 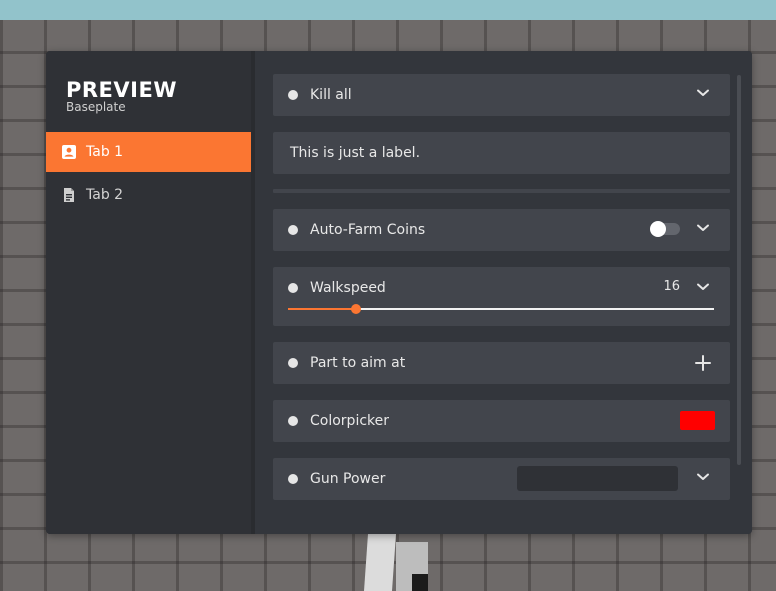 I want to click on part-aim-label: Part to aim at, so click(x=358, y=363).